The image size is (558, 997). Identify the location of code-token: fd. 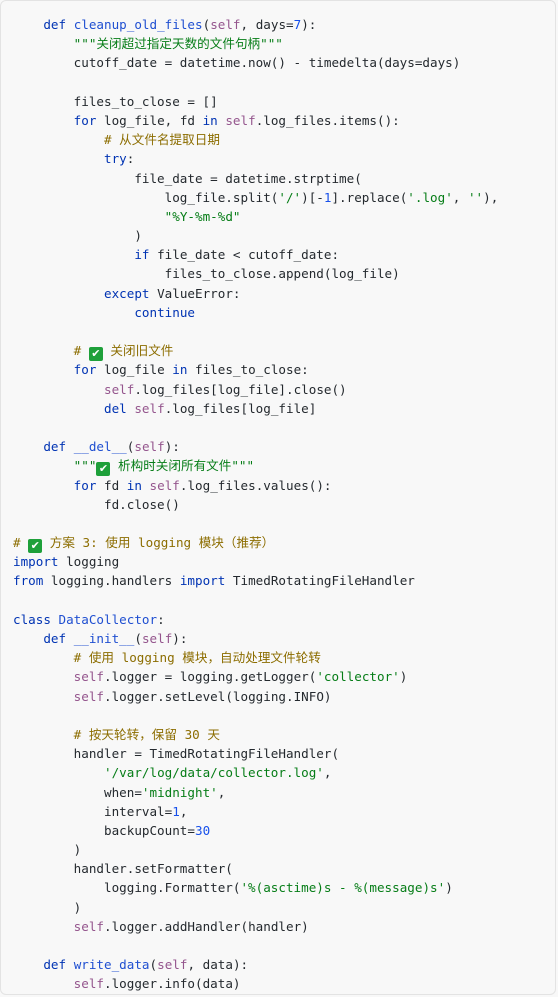
(111, 485).